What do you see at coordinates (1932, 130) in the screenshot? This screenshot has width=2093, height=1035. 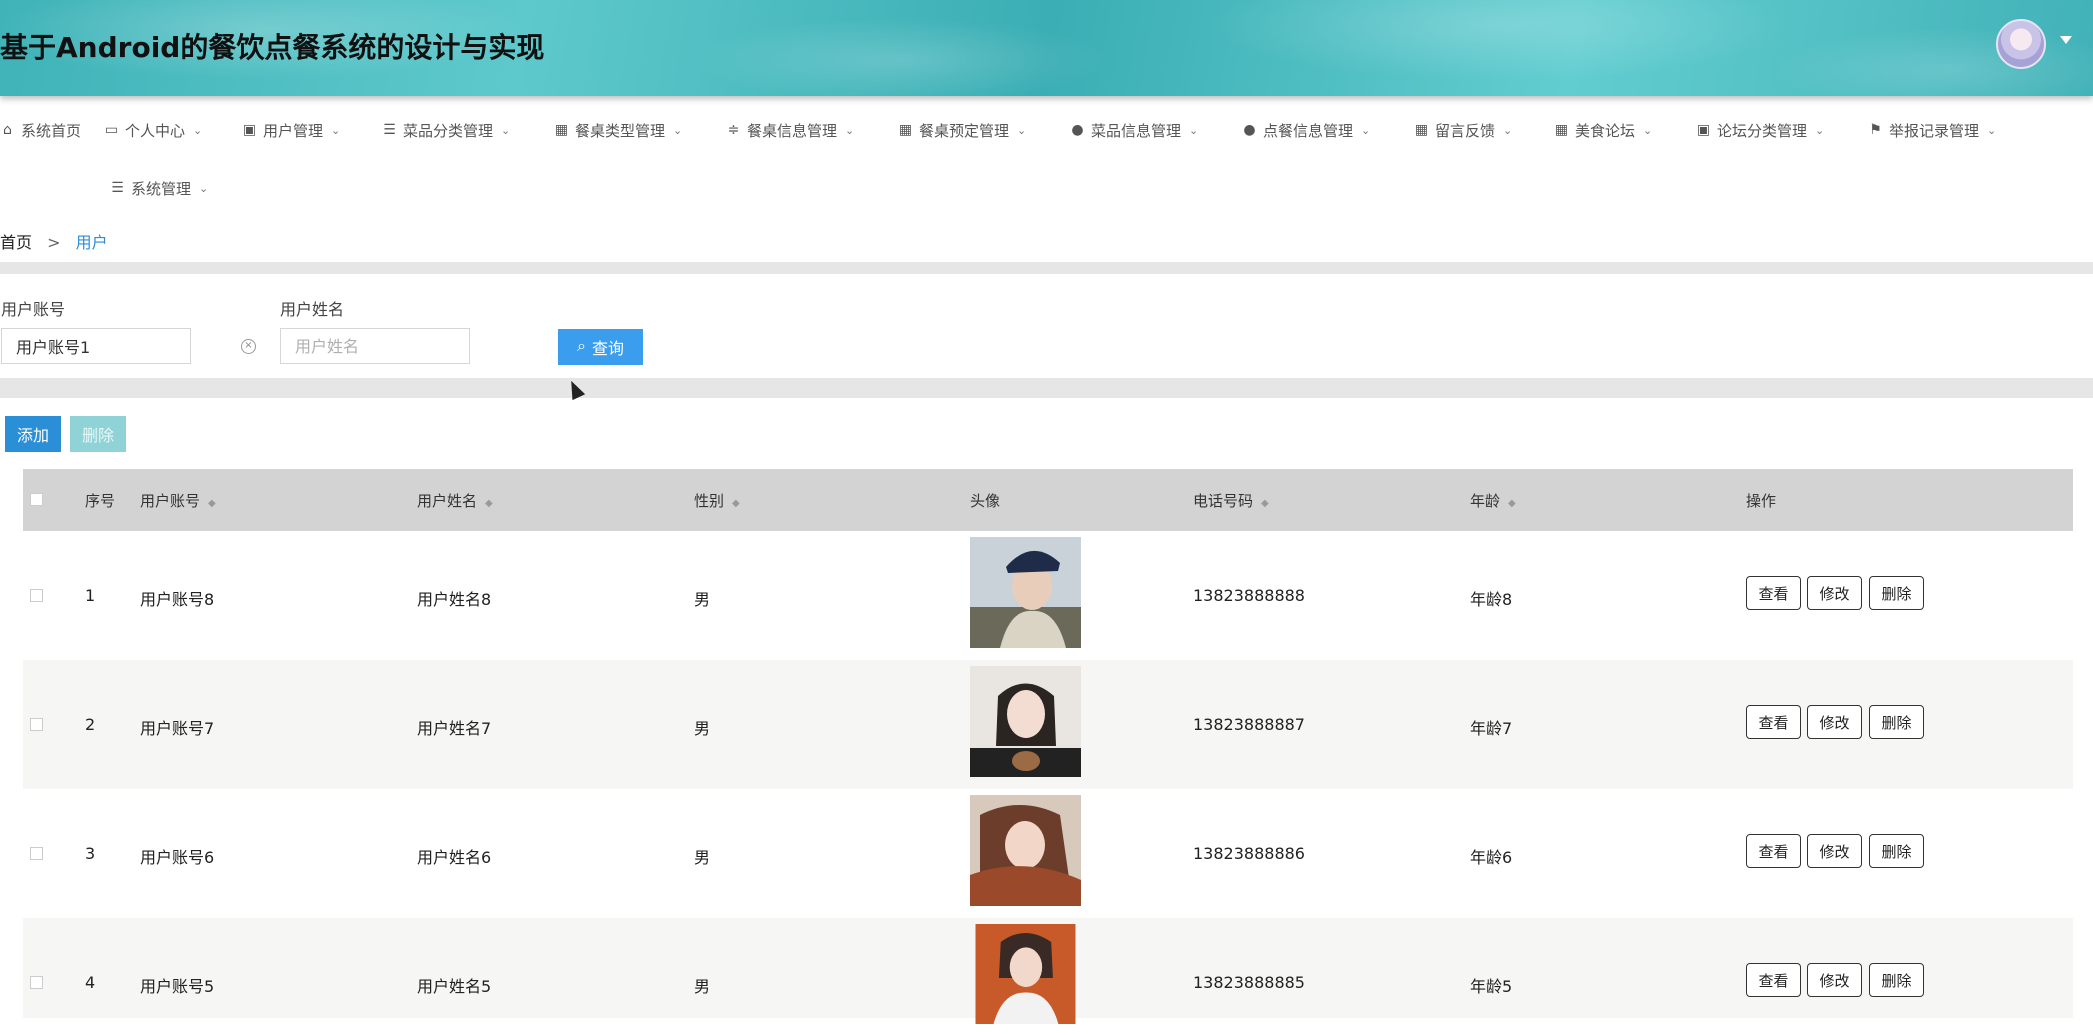 I see `nav-item-reports: ⚑ 举报记录管理 ⌄` at bounding box center [1932, 130].